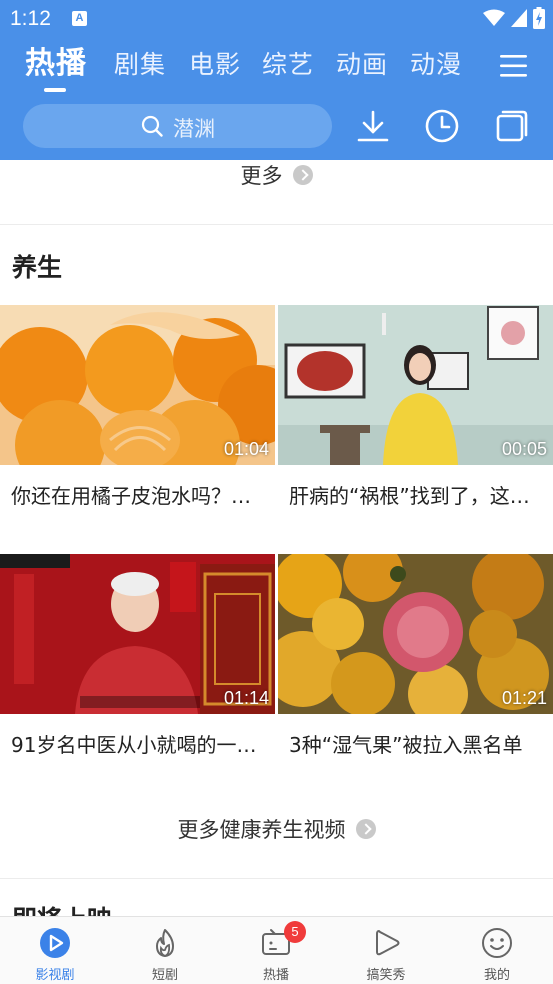 Image resolution: width=553 pixels, height=984 pixels. I want to click on more-health-label: 更多健康养生视频, so click(261, 830).